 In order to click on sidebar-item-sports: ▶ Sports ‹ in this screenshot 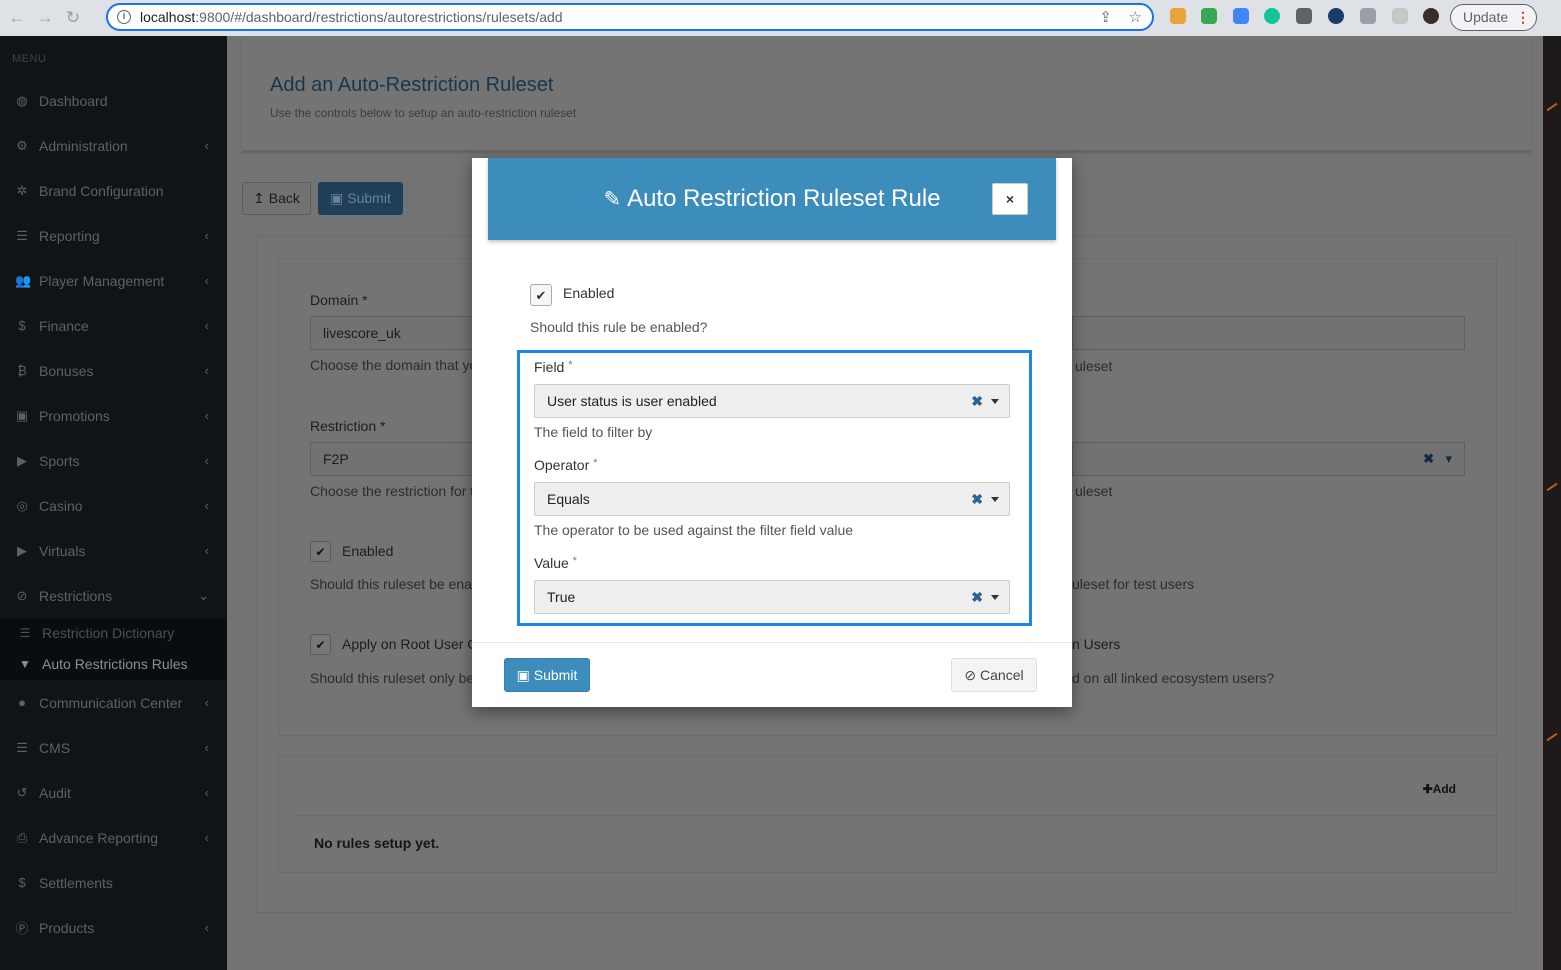, I will do `click(113, 460)`.